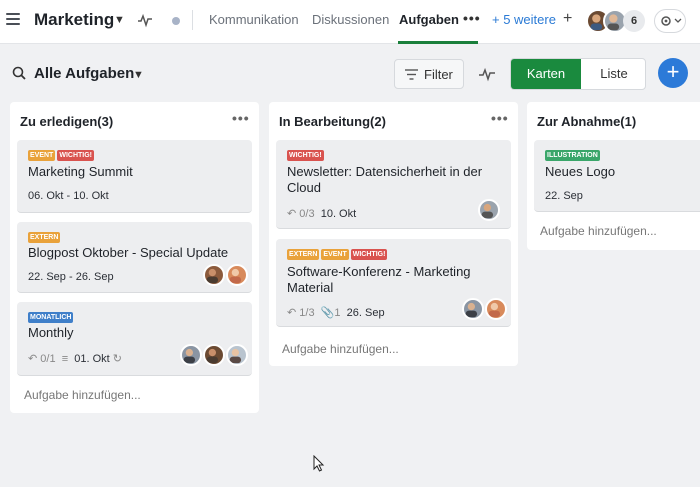  I want to click on column-title: In Bearbeitung(2), so click(332, 121).